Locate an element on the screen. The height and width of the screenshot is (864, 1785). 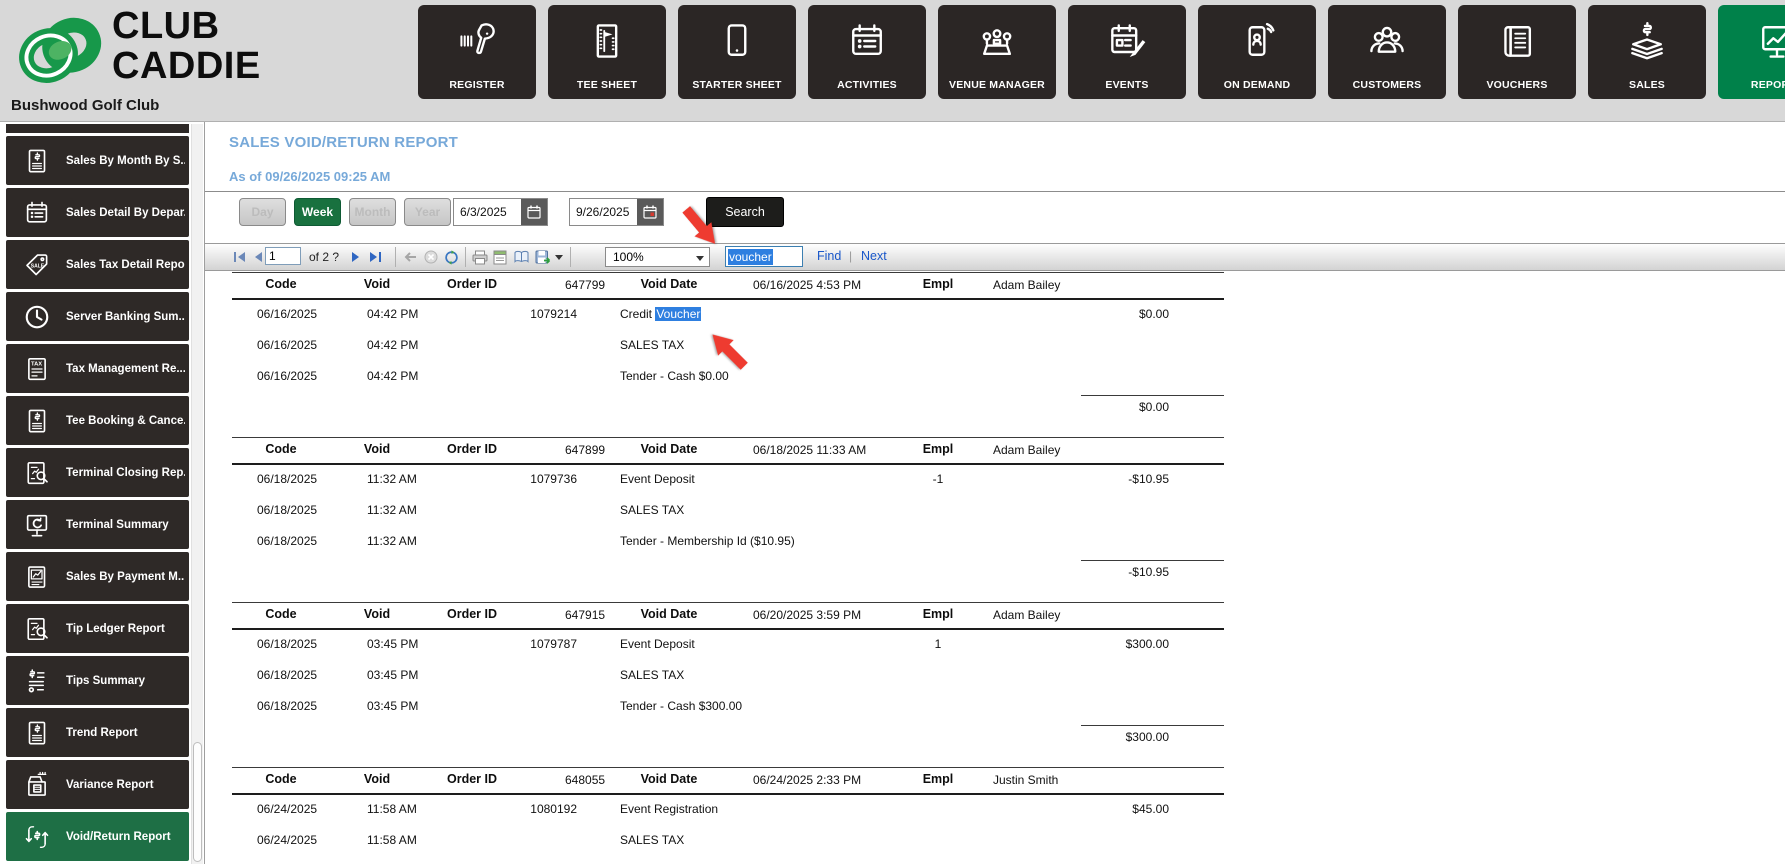
previous-page-button is located at coordinates (257, 257).